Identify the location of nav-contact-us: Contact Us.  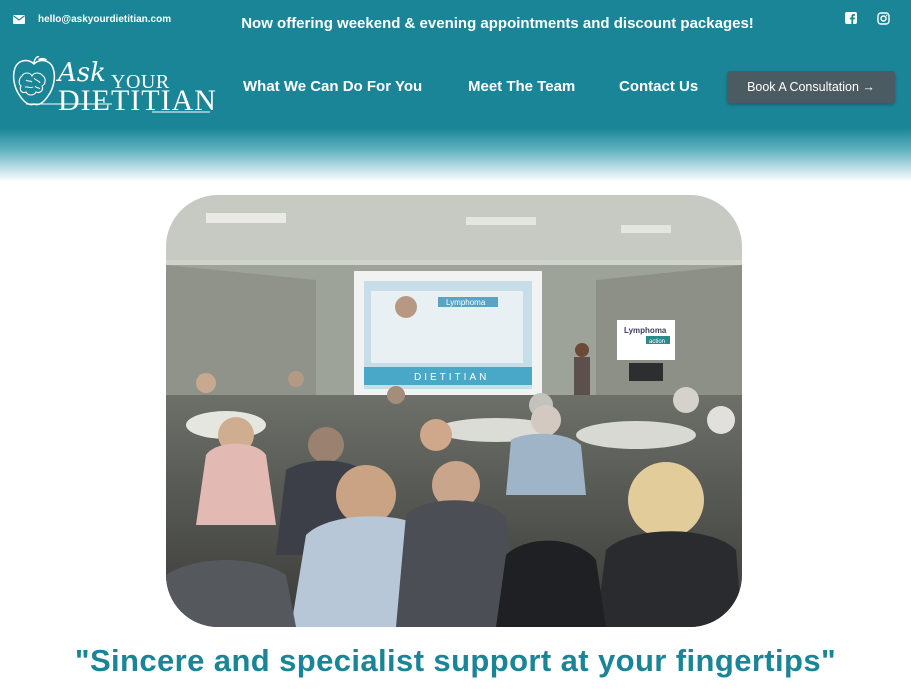
(658, 86).